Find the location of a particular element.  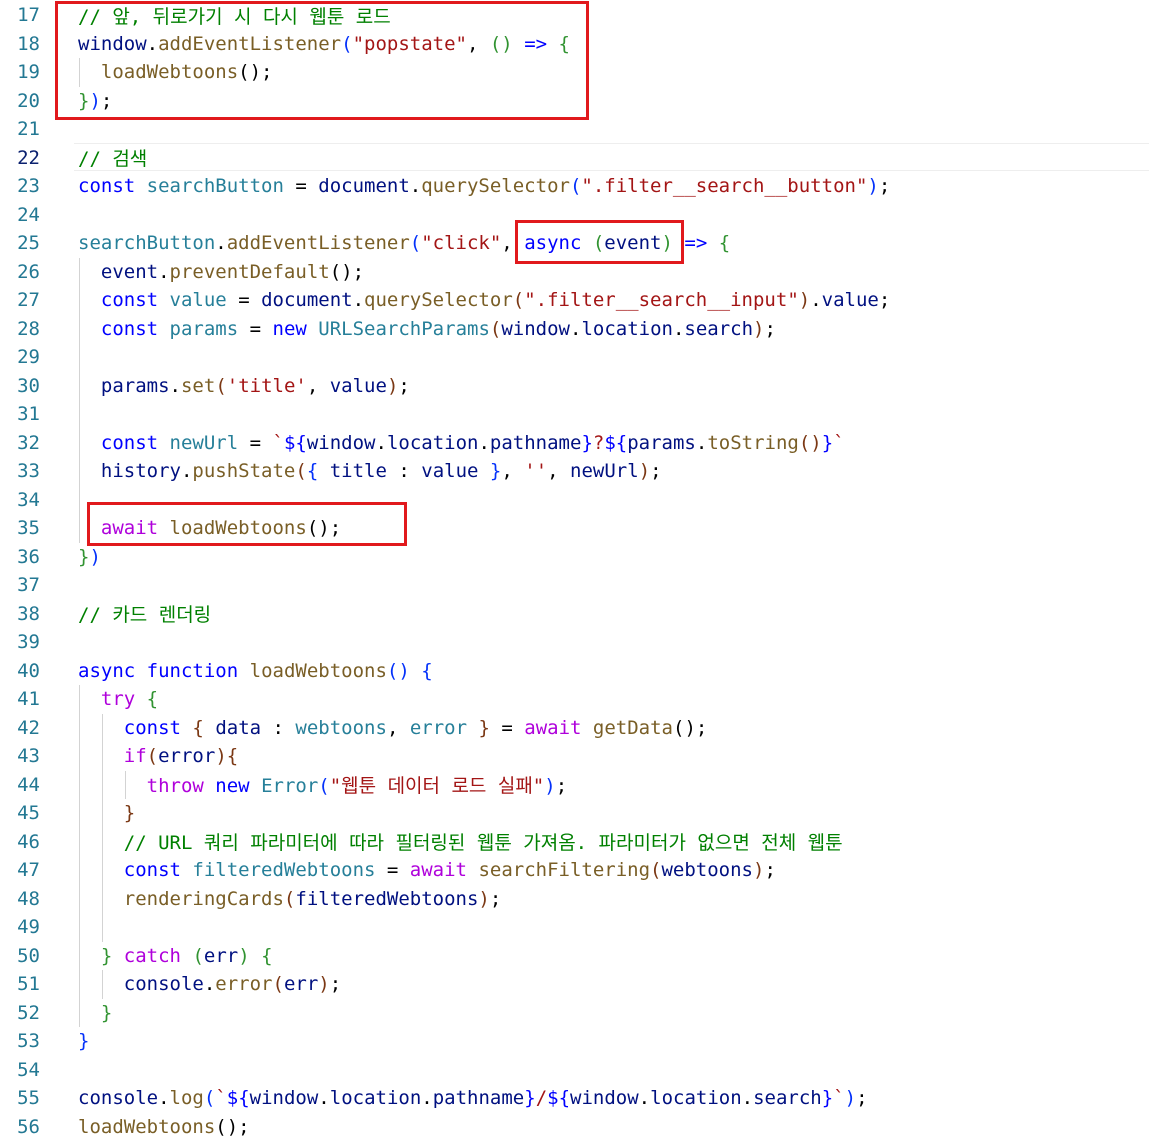

code-token: { is located at coordinates (266, 956).